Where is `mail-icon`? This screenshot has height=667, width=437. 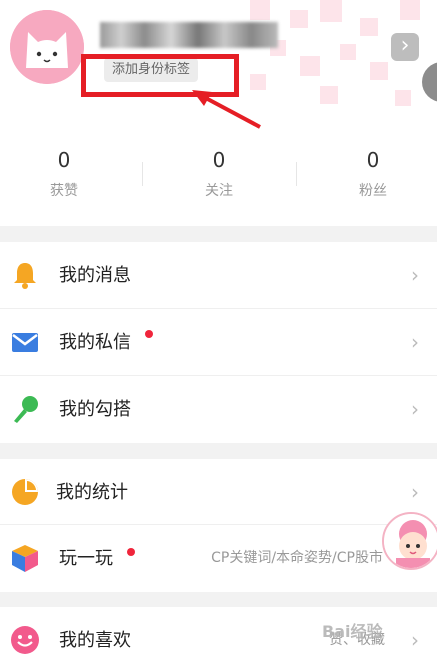
mail-icon is located at coordinates (25, 342).